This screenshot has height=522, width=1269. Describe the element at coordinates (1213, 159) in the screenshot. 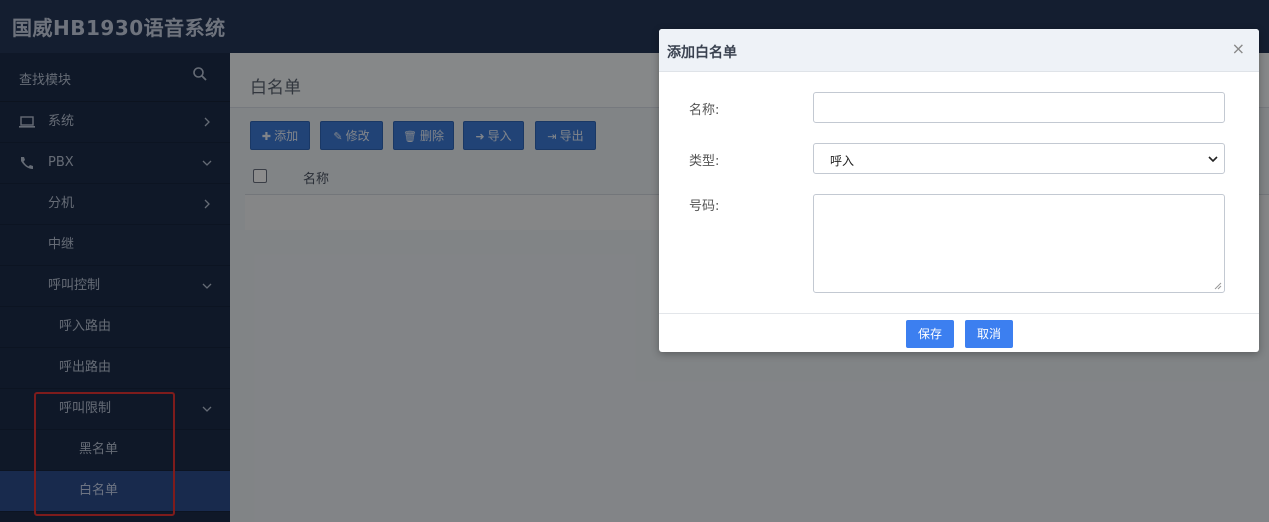

I see `chevron-down-icon` at that location.